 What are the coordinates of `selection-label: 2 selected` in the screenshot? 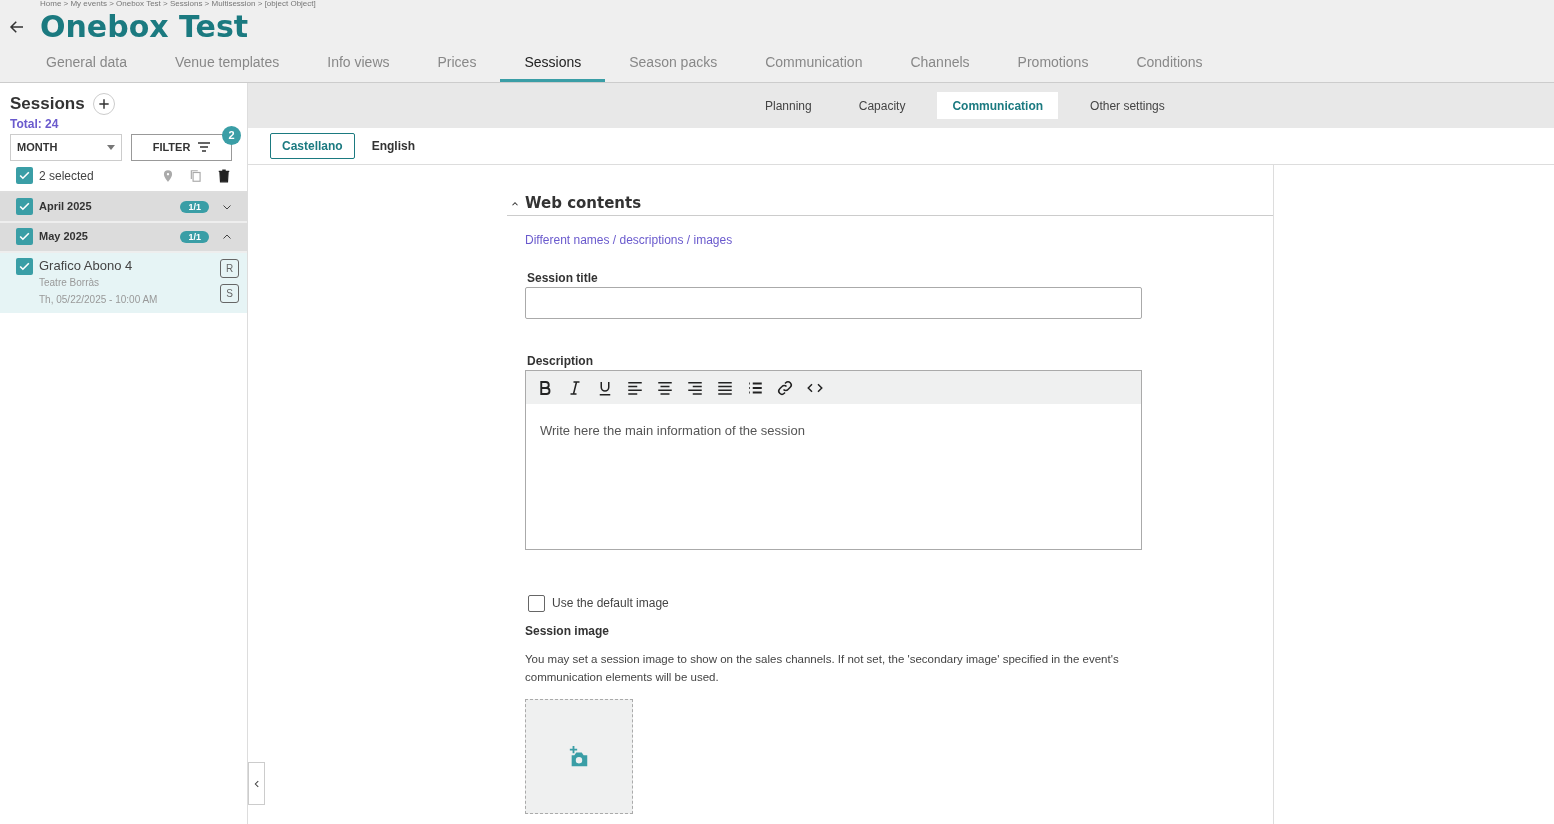 It's located at (67, 176).